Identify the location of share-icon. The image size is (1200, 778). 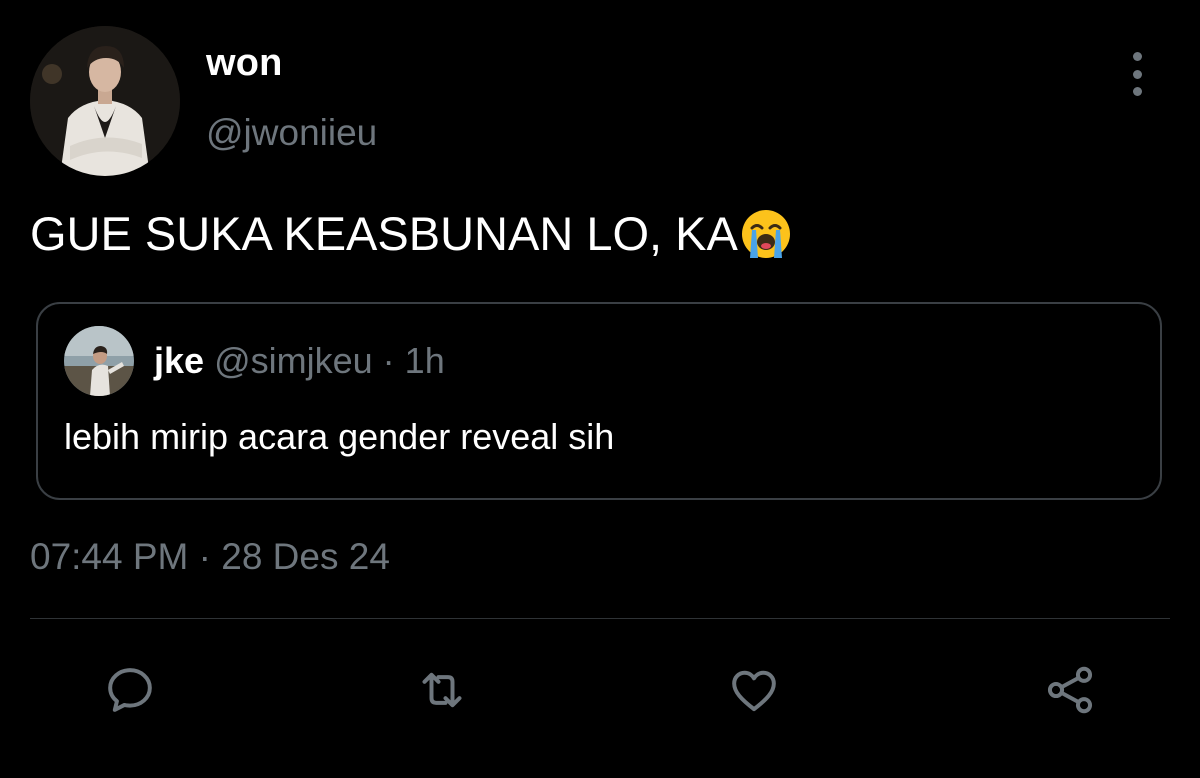
(1070, 690).